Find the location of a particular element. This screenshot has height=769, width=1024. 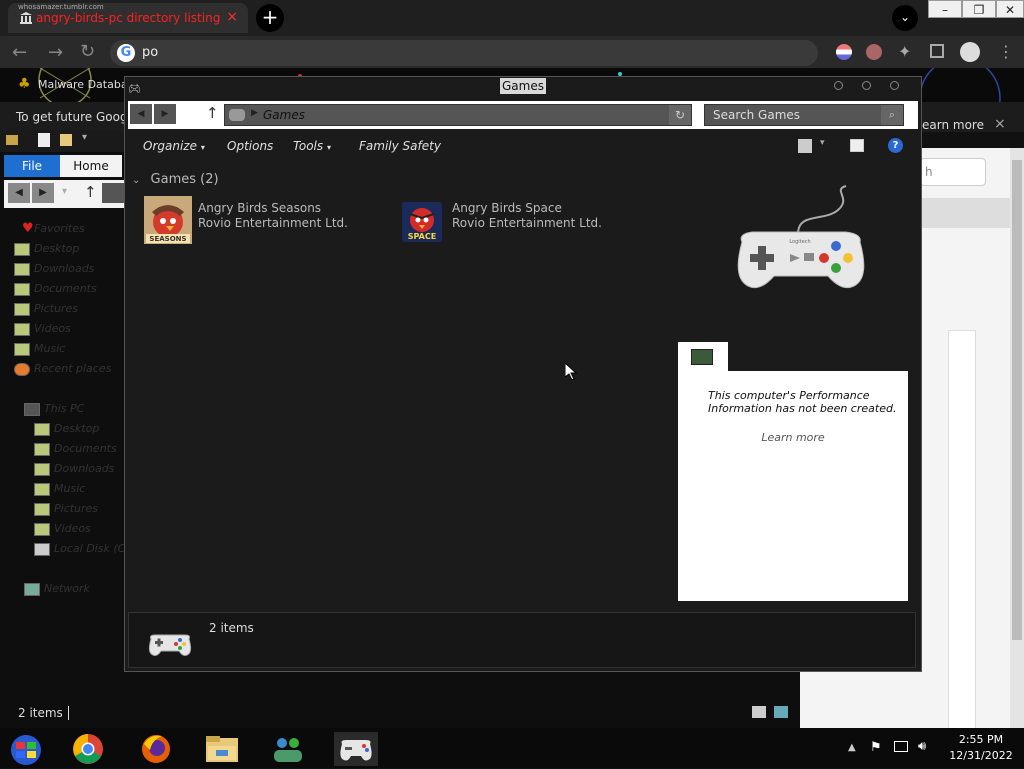

tree-videos: Videos is located at coordinates (42, 329).